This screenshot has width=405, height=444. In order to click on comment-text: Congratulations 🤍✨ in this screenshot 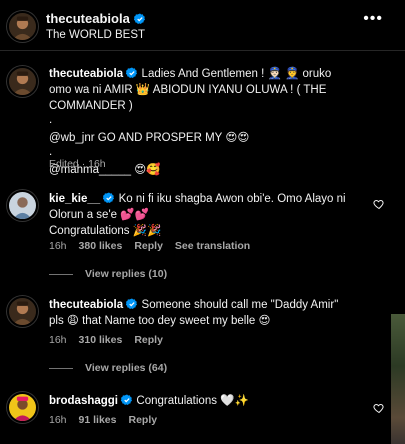, I will do `click(192, 401)`.